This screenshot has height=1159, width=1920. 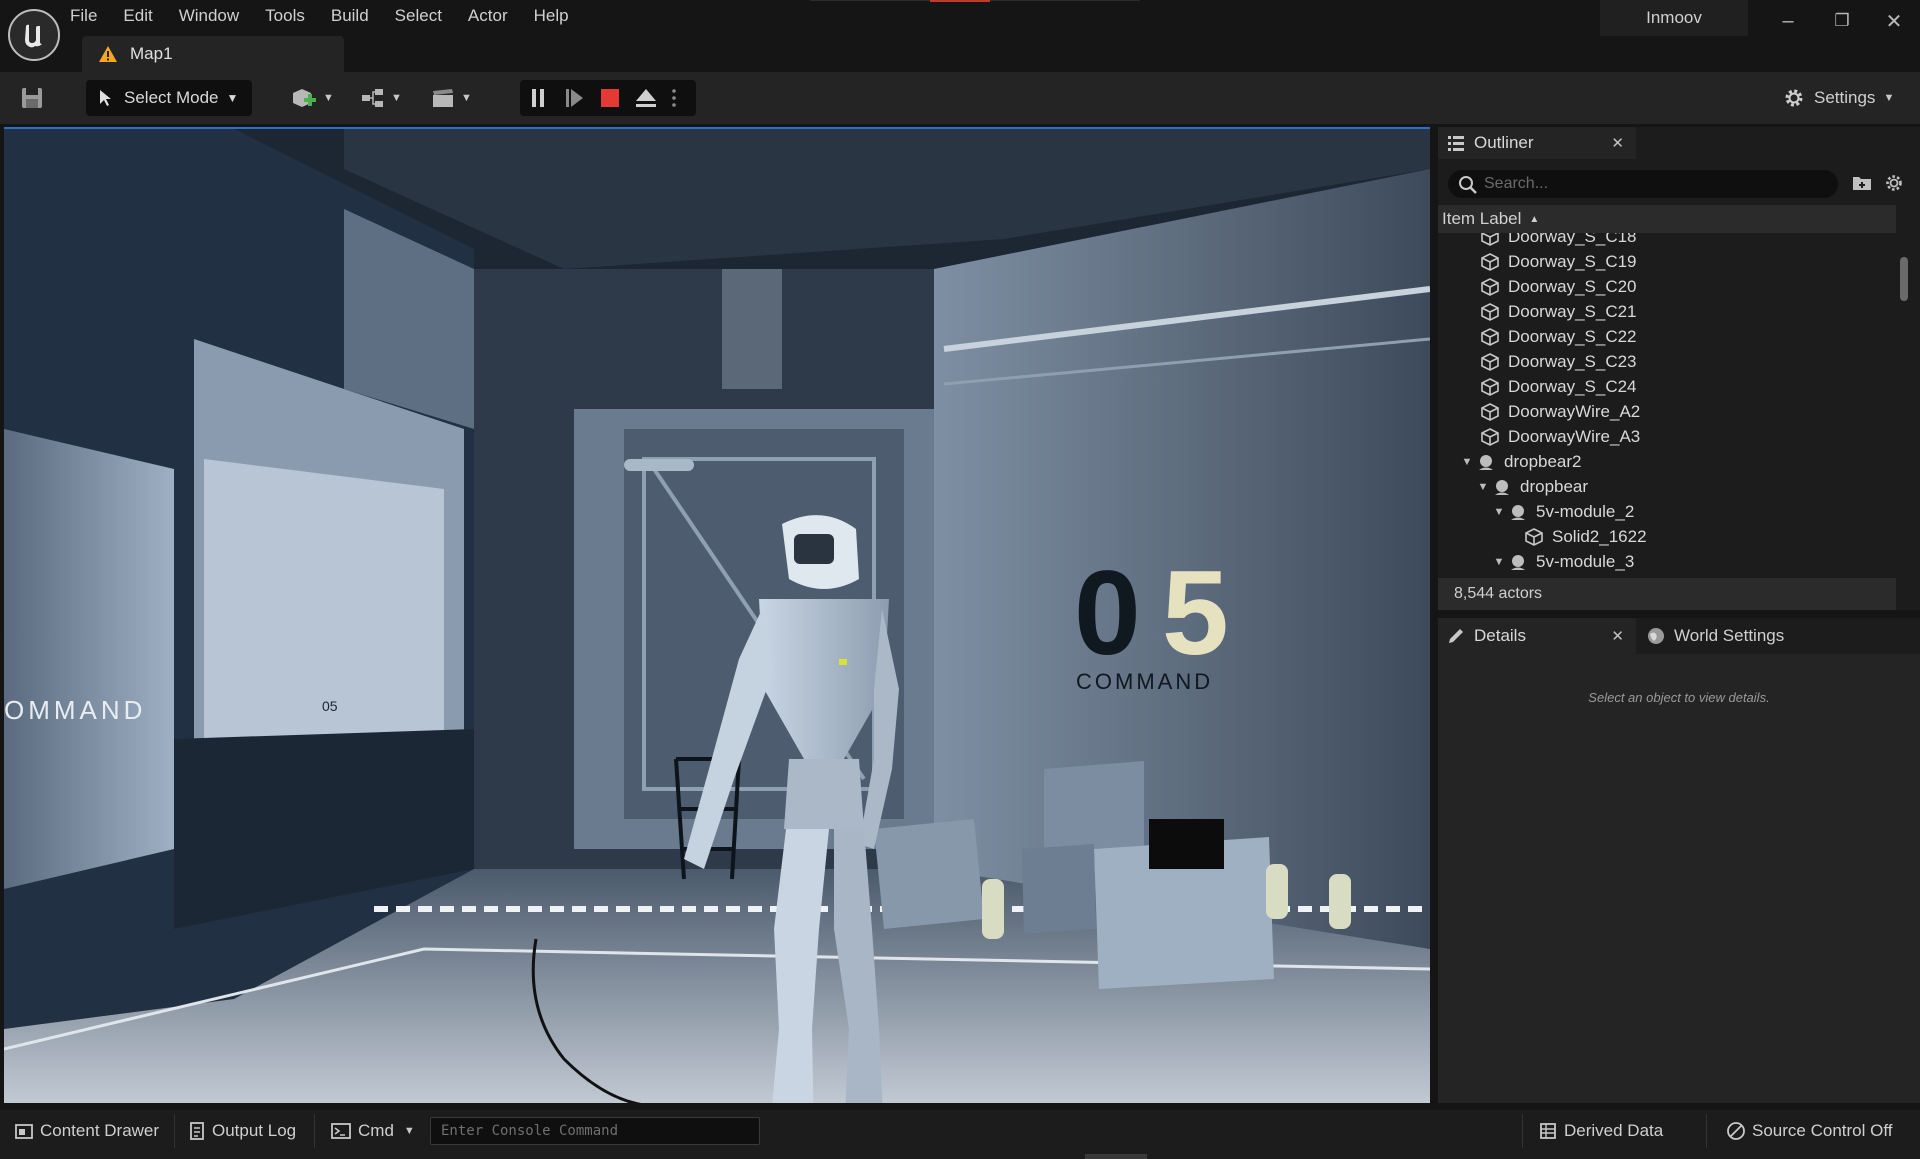 I want to click on add-actor-button: ▼, so click(x=312, y=98).